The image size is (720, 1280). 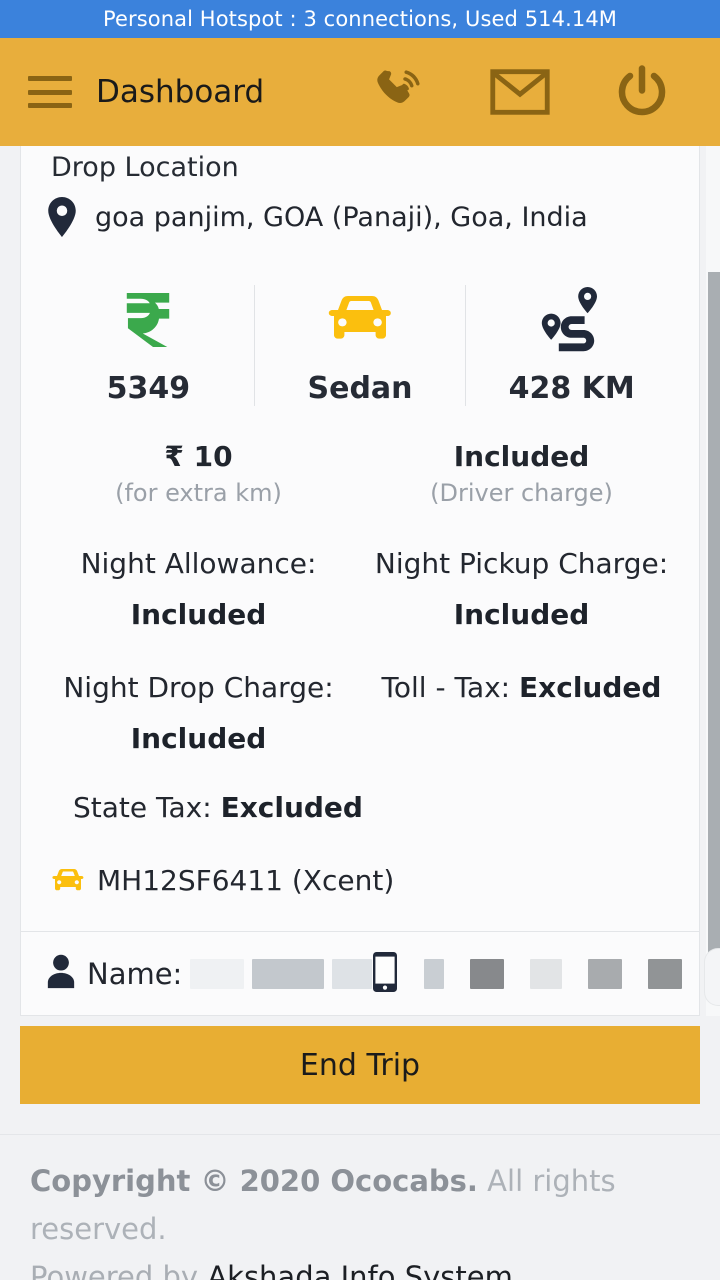 I want to click on night-allowance-block: Night Allowance: Included, so click(x=198, y=589).